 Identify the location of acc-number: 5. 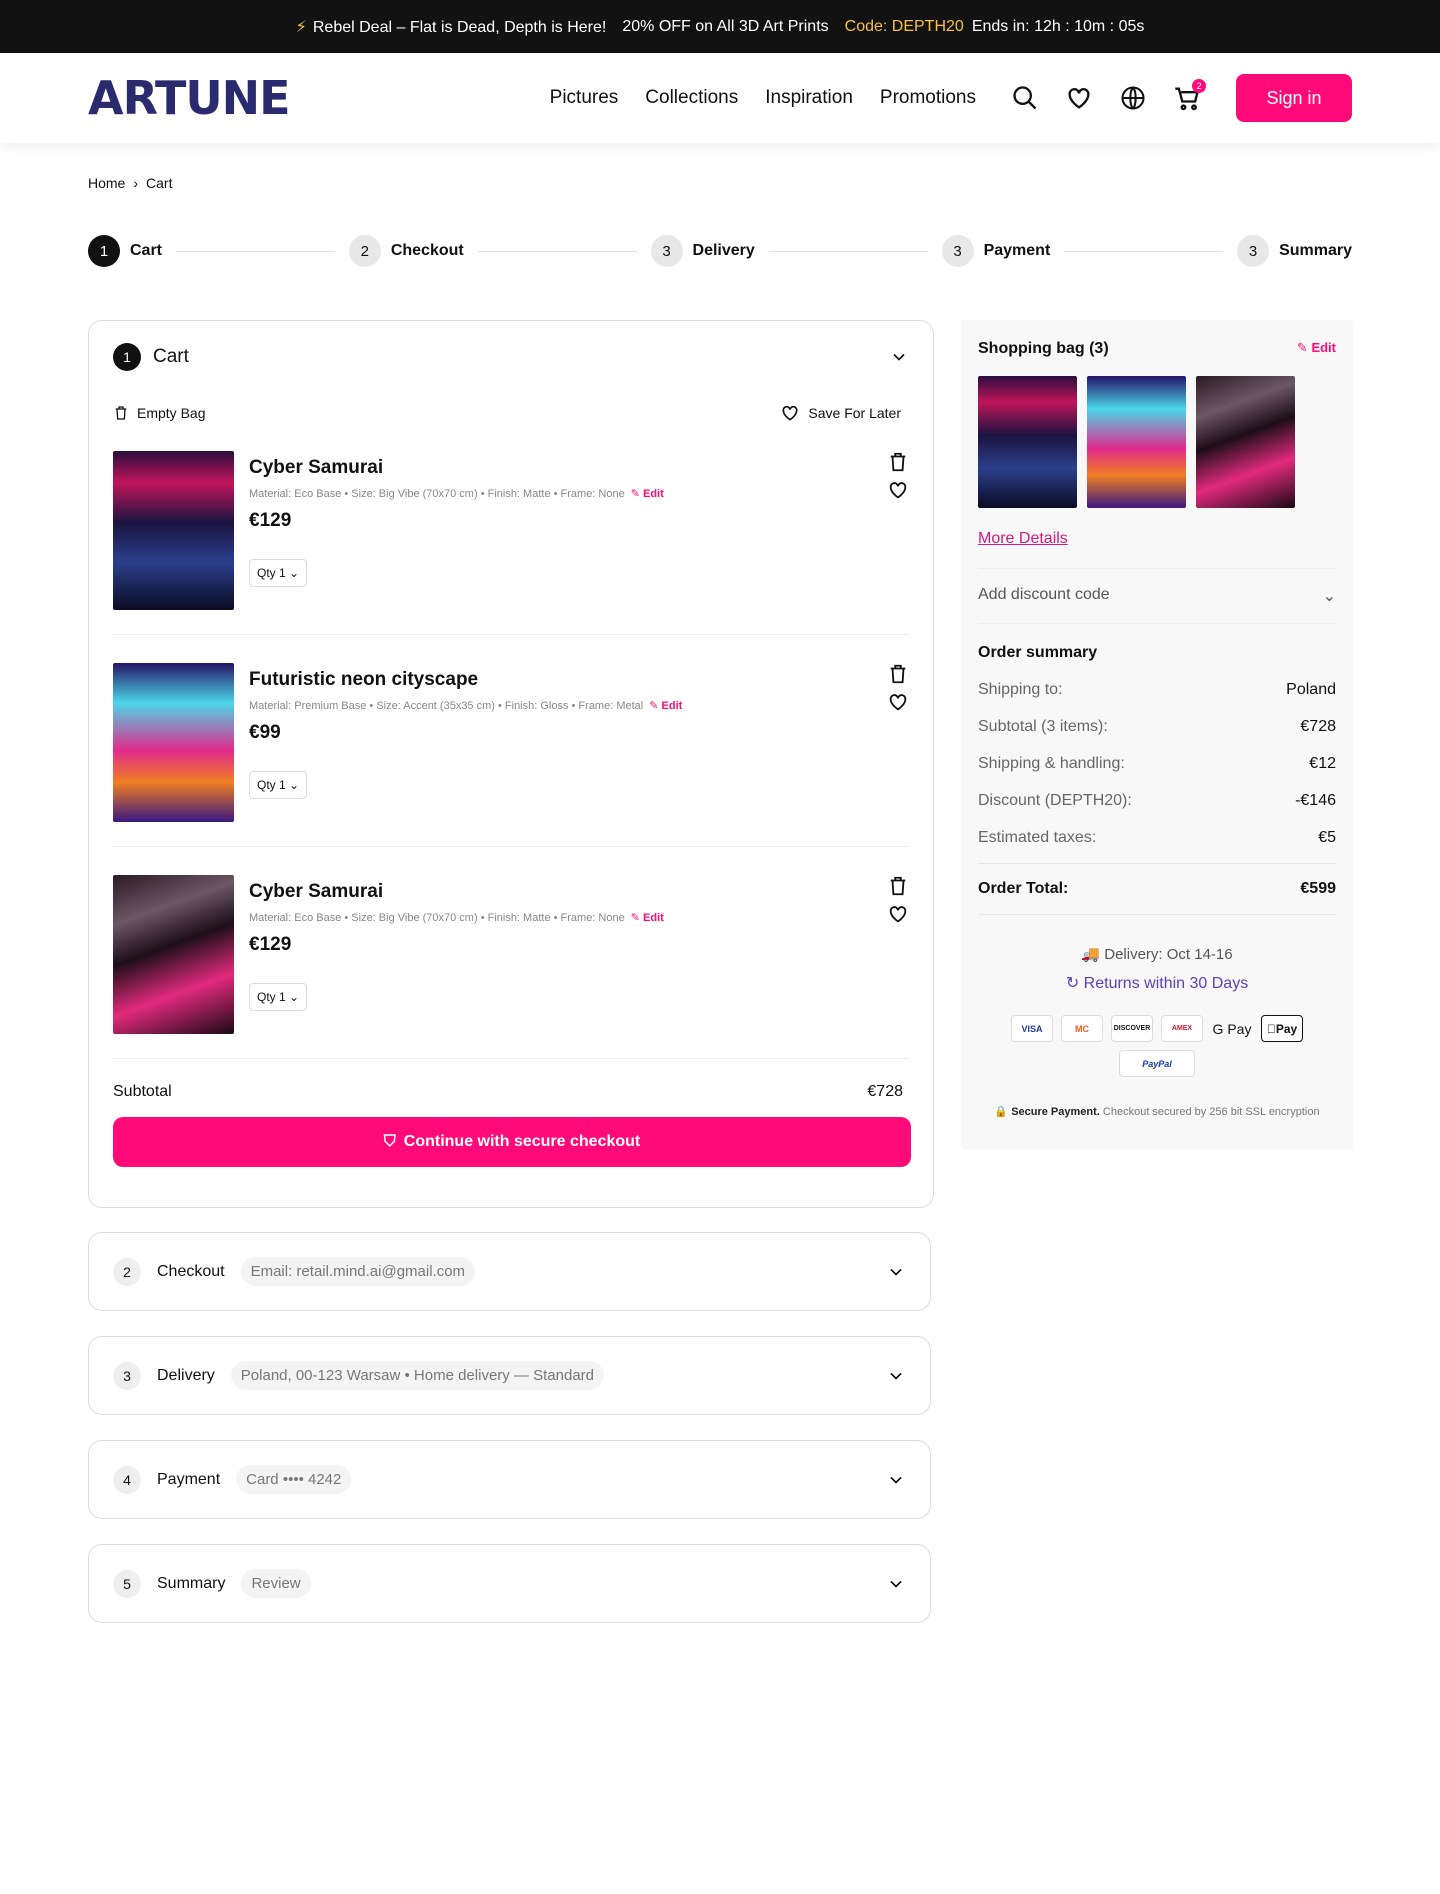
(127, 1583).